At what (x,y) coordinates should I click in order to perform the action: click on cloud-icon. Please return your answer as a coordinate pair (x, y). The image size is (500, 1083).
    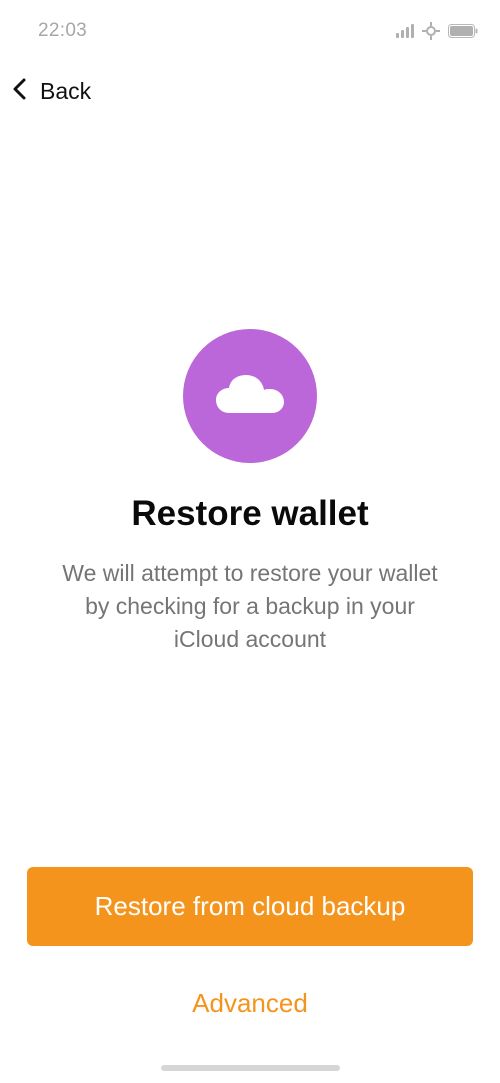
    Looking at the image, I should click on (250, 396).